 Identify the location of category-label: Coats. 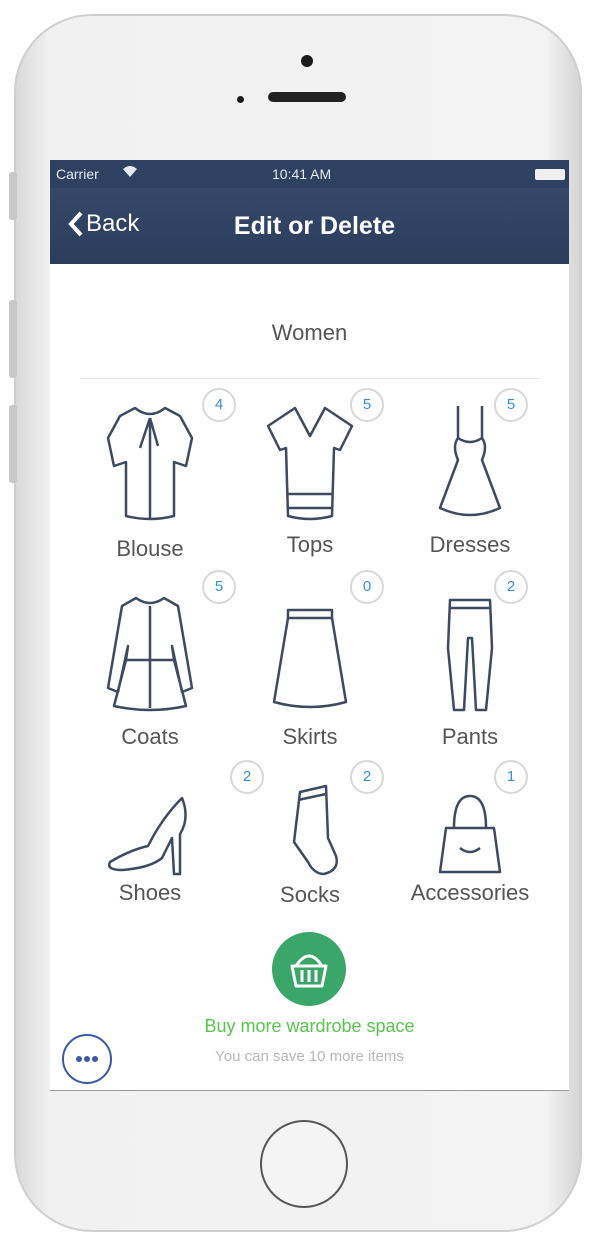
(150, 736).